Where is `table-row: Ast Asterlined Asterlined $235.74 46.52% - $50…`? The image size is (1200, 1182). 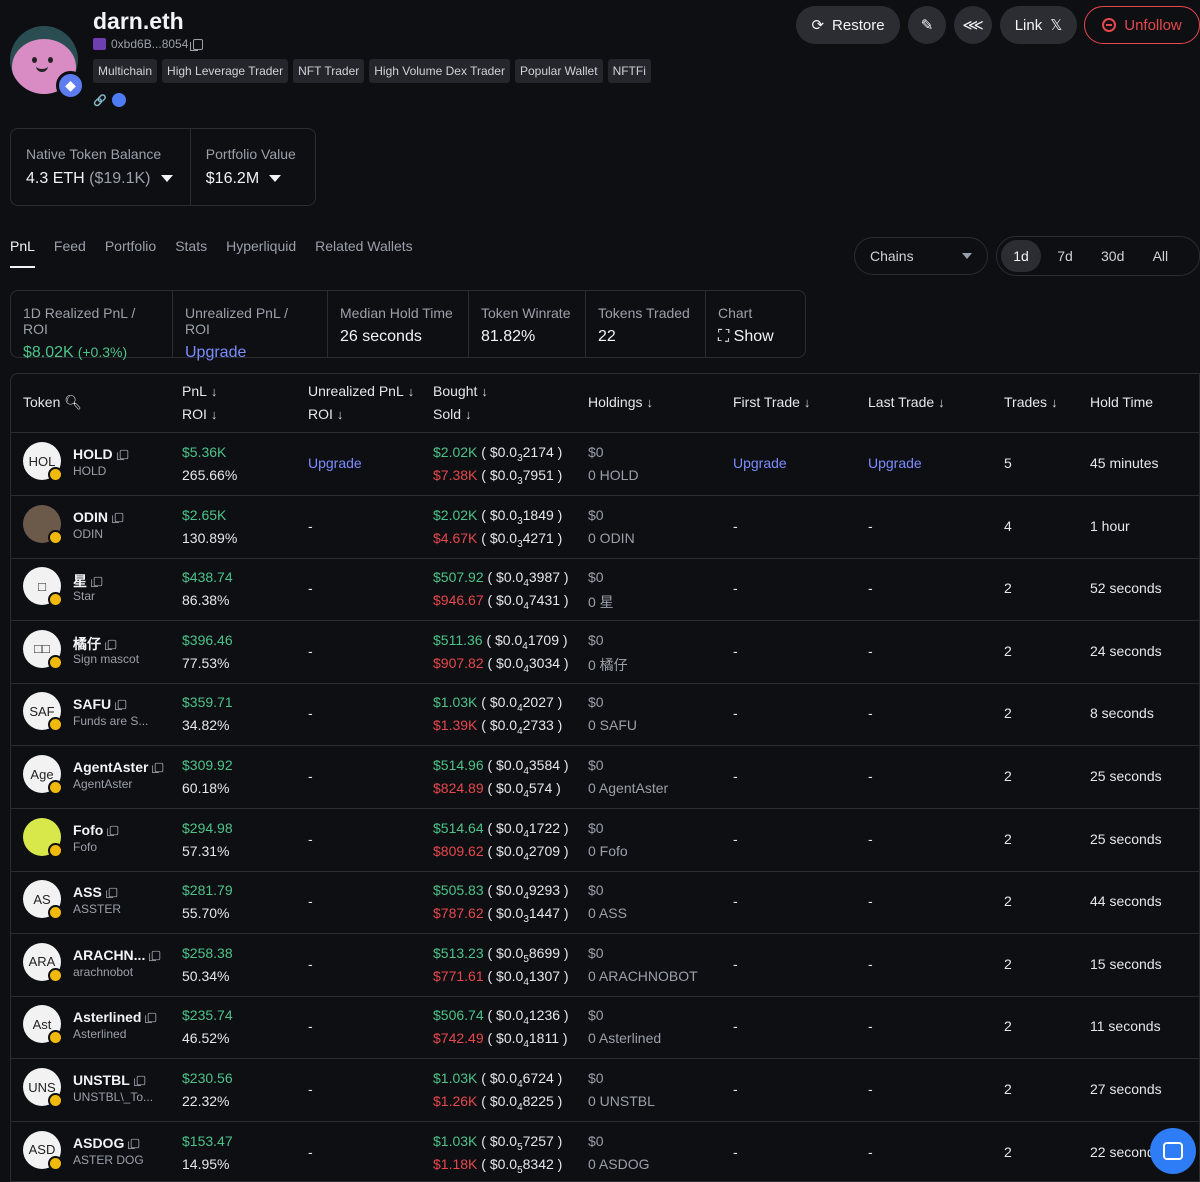 table-row: Ast Asterlined Asterlined $235.74 46.52% - $50… is located at coordinates (605, 1027).